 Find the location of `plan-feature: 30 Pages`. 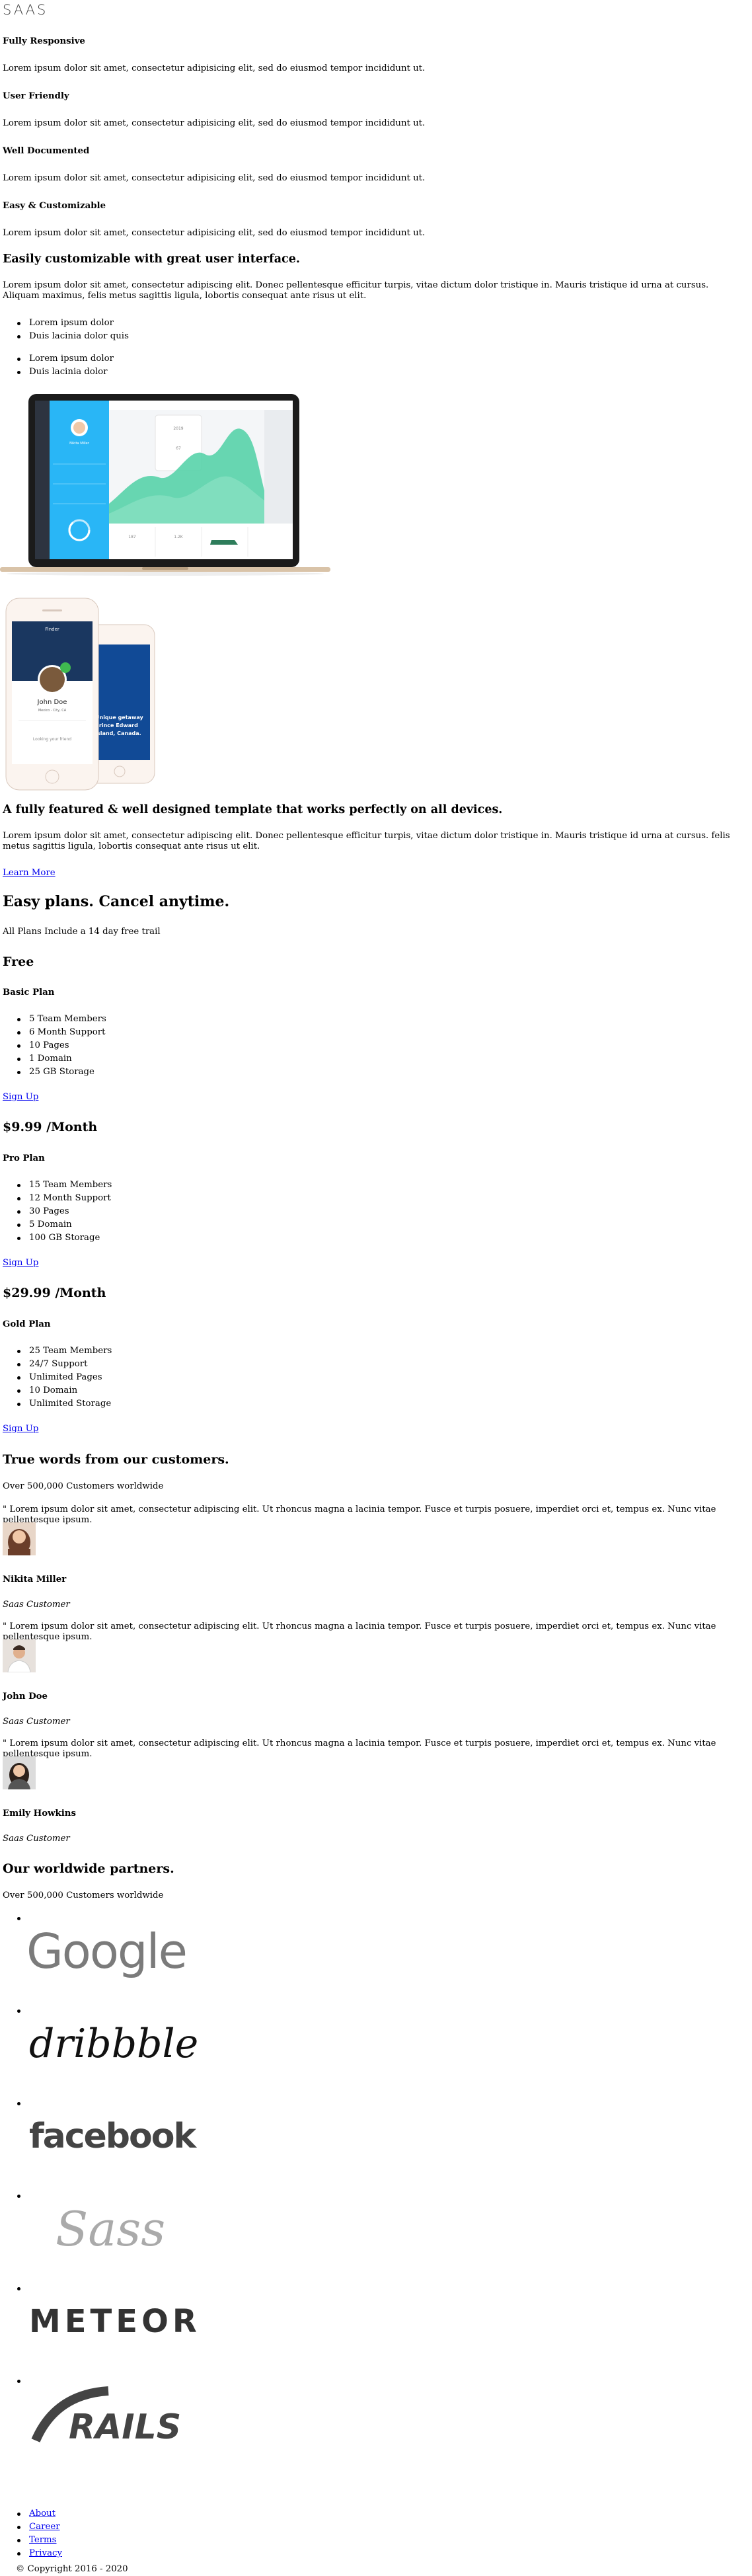

plan-feature: 30 Pages is located at coordinates (57, 1211).